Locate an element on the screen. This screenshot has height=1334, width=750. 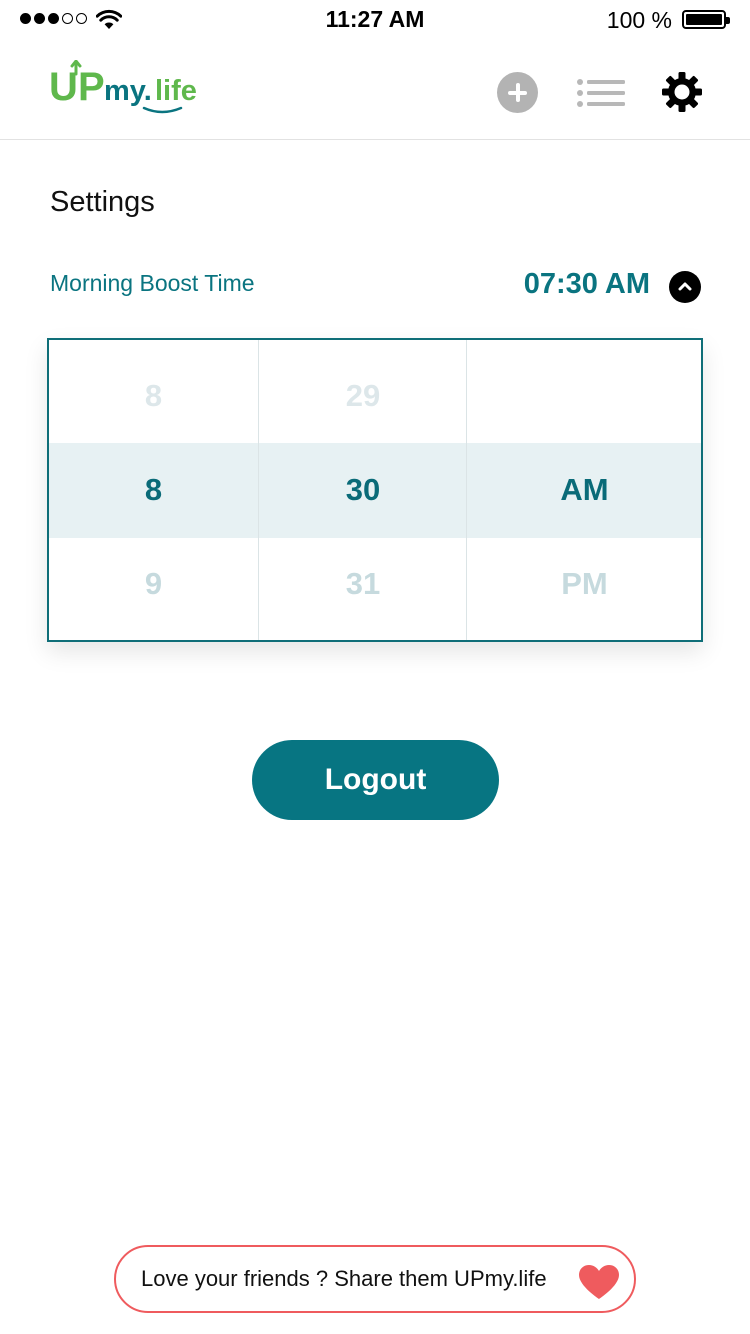
svg-text: my. is located at coordinates (128, 91).